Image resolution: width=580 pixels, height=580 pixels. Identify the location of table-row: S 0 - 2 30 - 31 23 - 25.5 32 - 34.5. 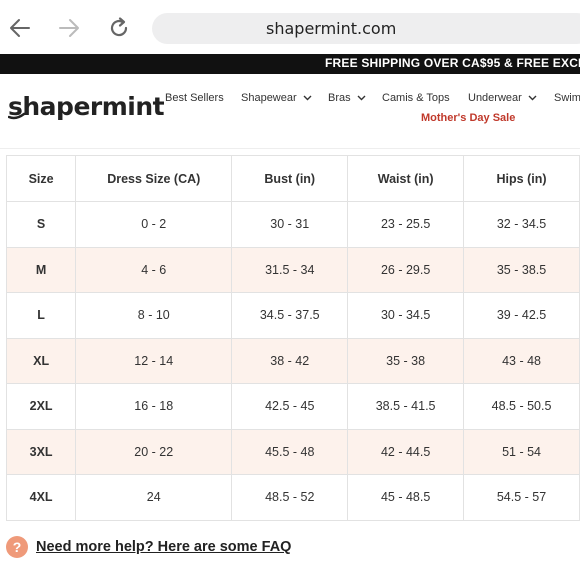
(292, 224).